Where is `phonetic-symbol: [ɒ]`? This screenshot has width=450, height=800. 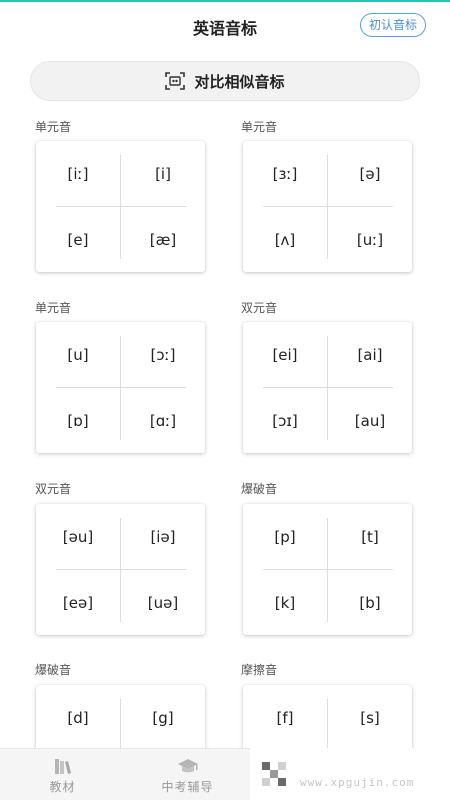
phonetic-symbol: [ɒ] is located at coordinates (78, 420).